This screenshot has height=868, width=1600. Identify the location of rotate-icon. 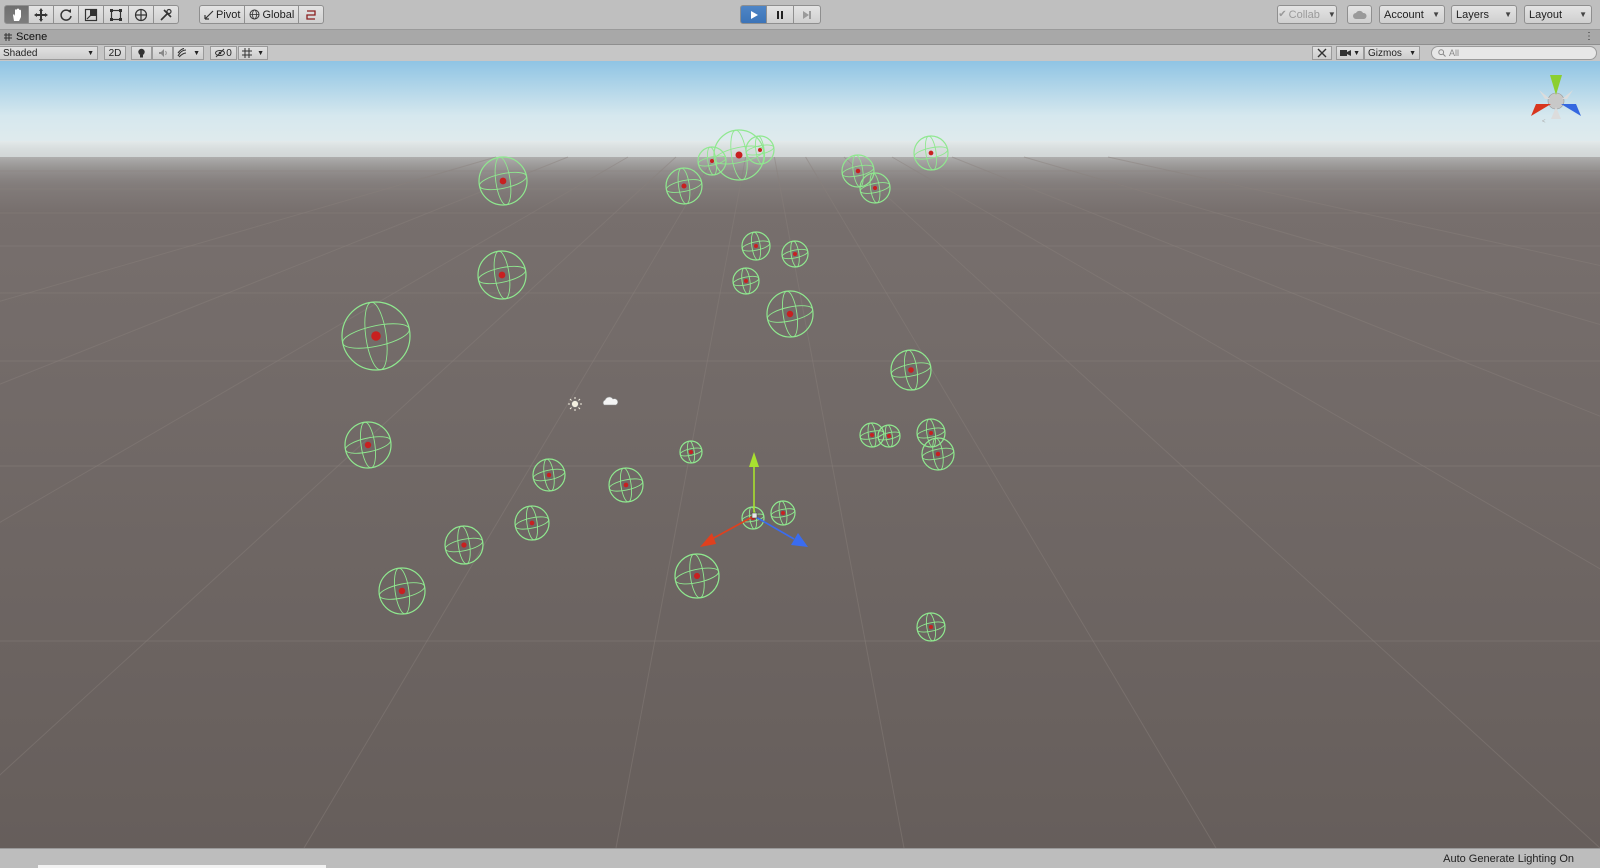
(66, 14).